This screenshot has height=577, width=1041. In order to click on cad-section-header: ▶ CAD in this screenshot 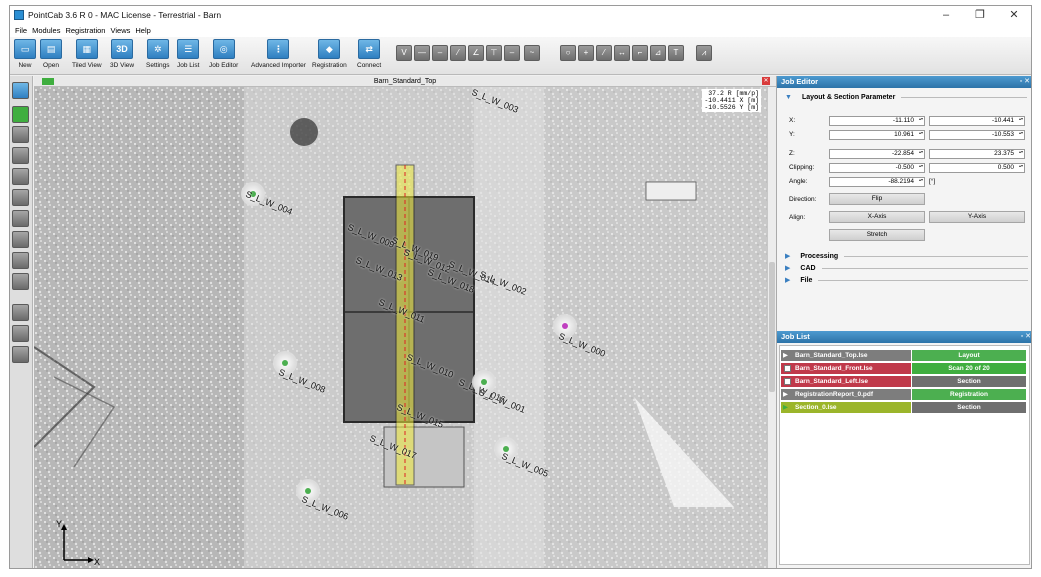, I will do `click(904, 266)`.